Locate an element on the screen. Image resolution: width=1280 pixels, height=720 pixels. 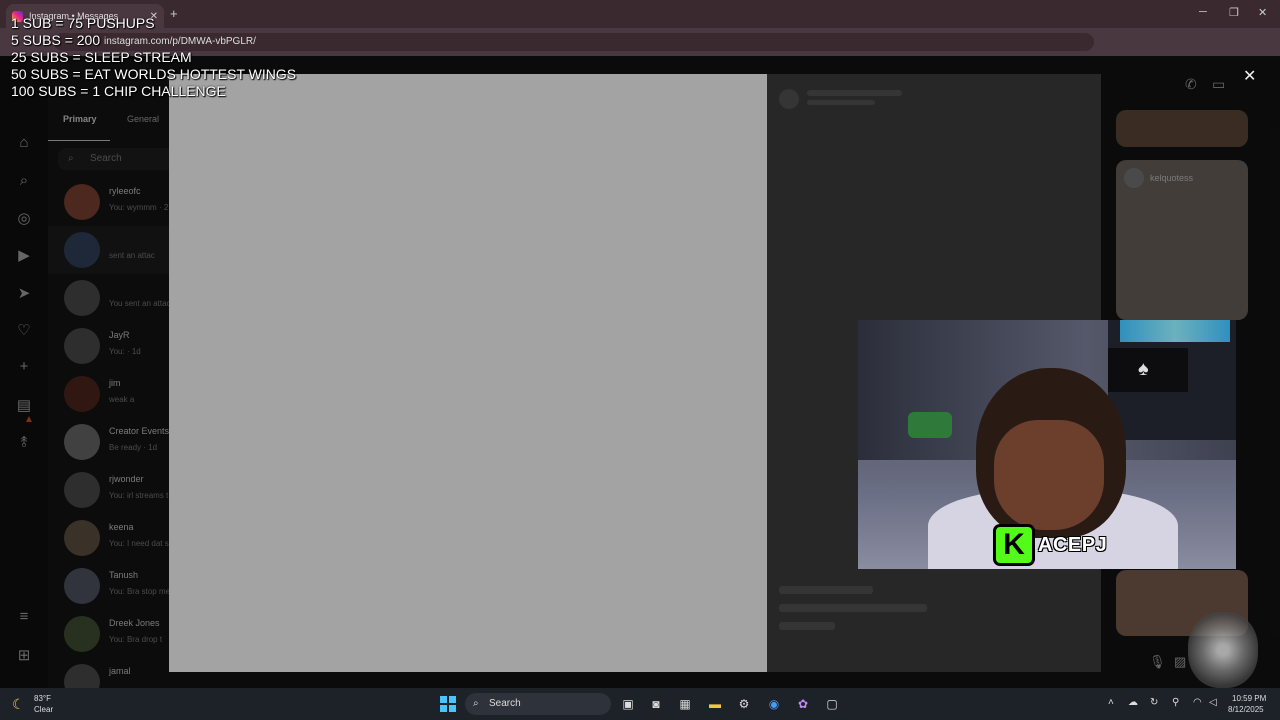
app-icon: ⚙ is located at coordinates (744, 704).